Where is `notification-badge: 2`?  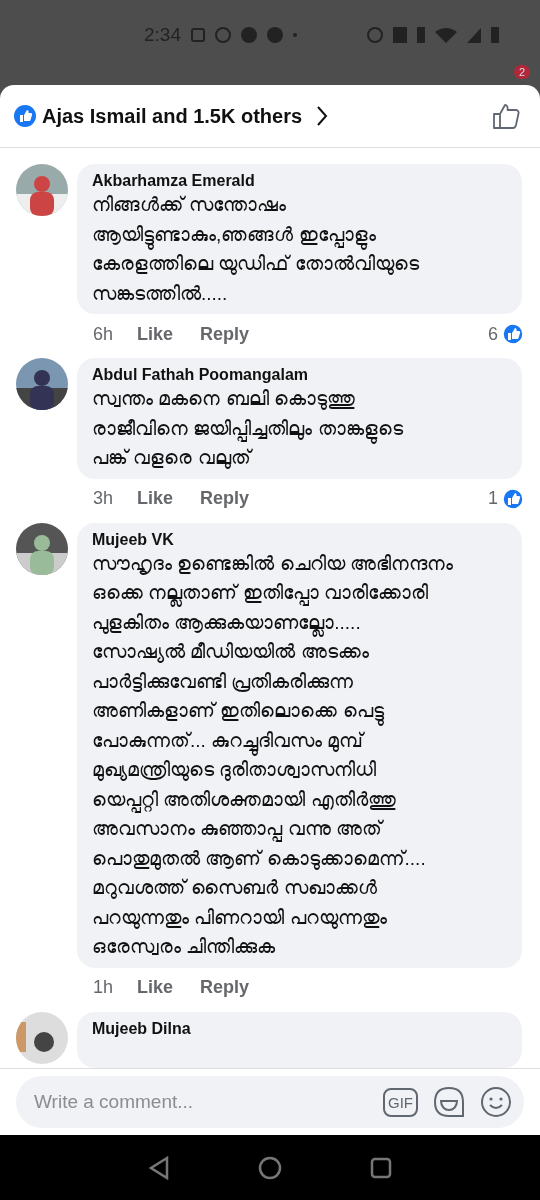 notification-badge: 2 is located at coordinates (521, 72).